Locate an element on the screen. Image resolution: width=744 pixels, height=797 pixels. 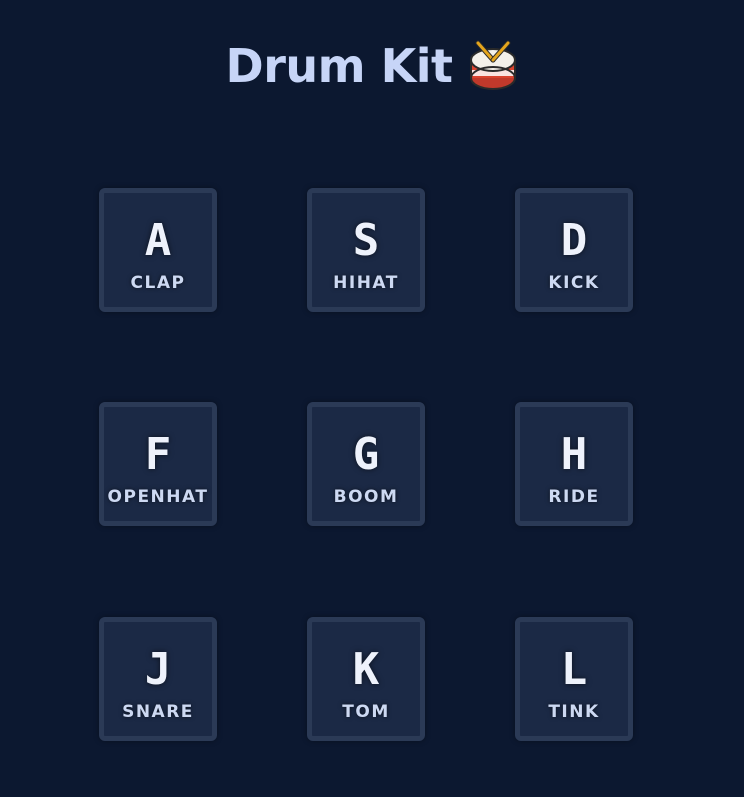
drum-pad-f: F OPENHAT is located at coordinates (158, 464).